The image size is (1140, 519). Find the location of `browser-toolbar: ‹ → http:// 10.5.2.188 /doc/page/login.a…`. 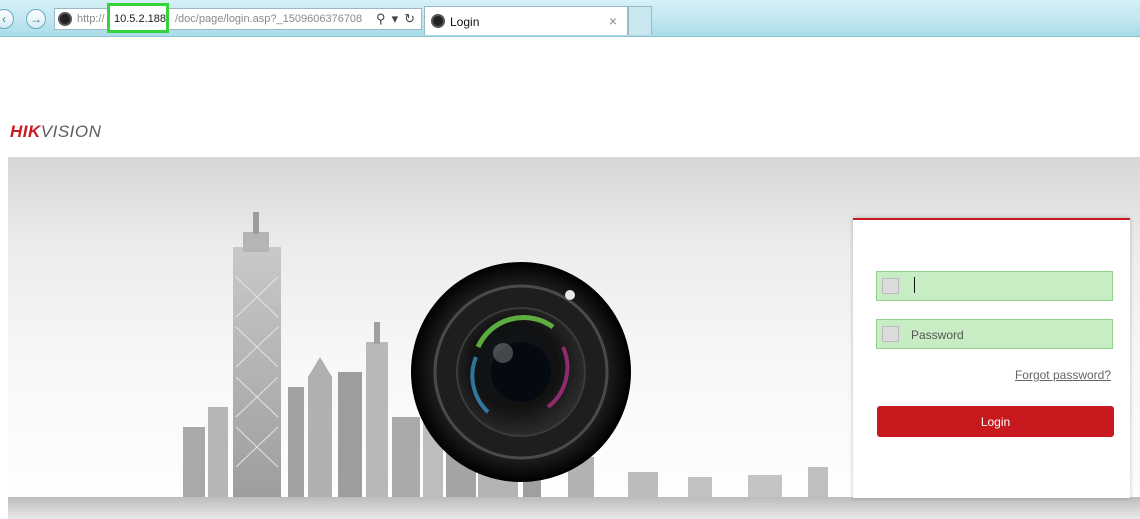

browser-toolbar: ‹ → http:// 10.5.2.188 /doc/page/login.a… is located at coordinates (570, 18).